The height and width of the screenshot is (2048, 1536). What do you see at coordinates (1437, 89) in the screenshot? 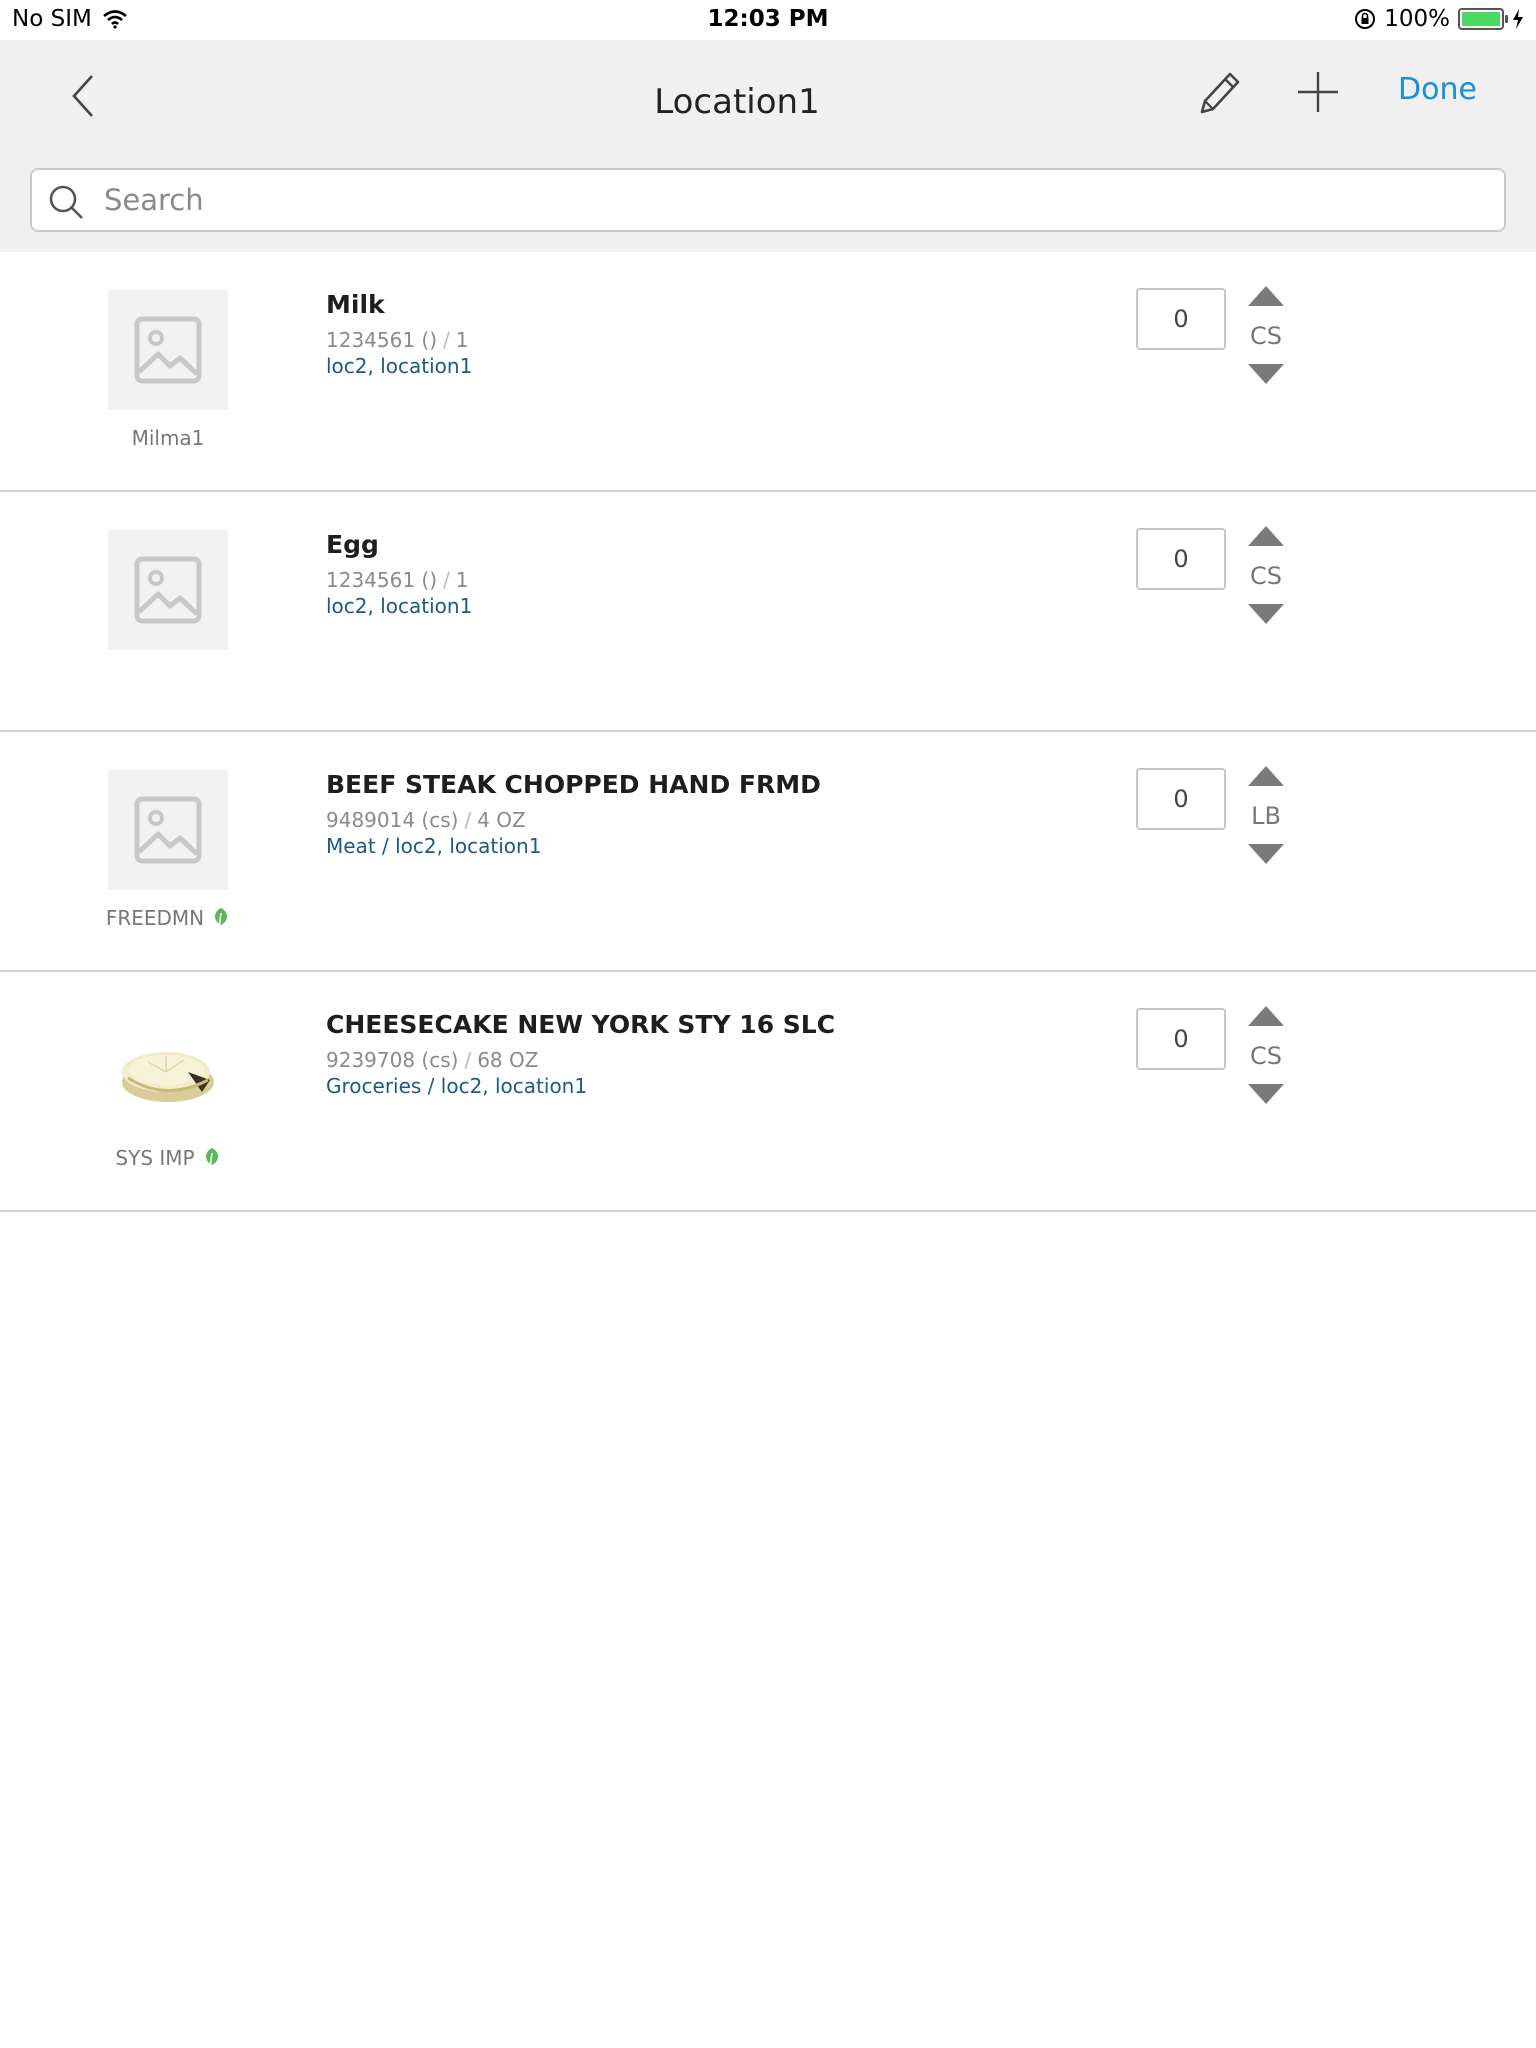
I see `done-button: Done` at bounding box center [1437, 89].